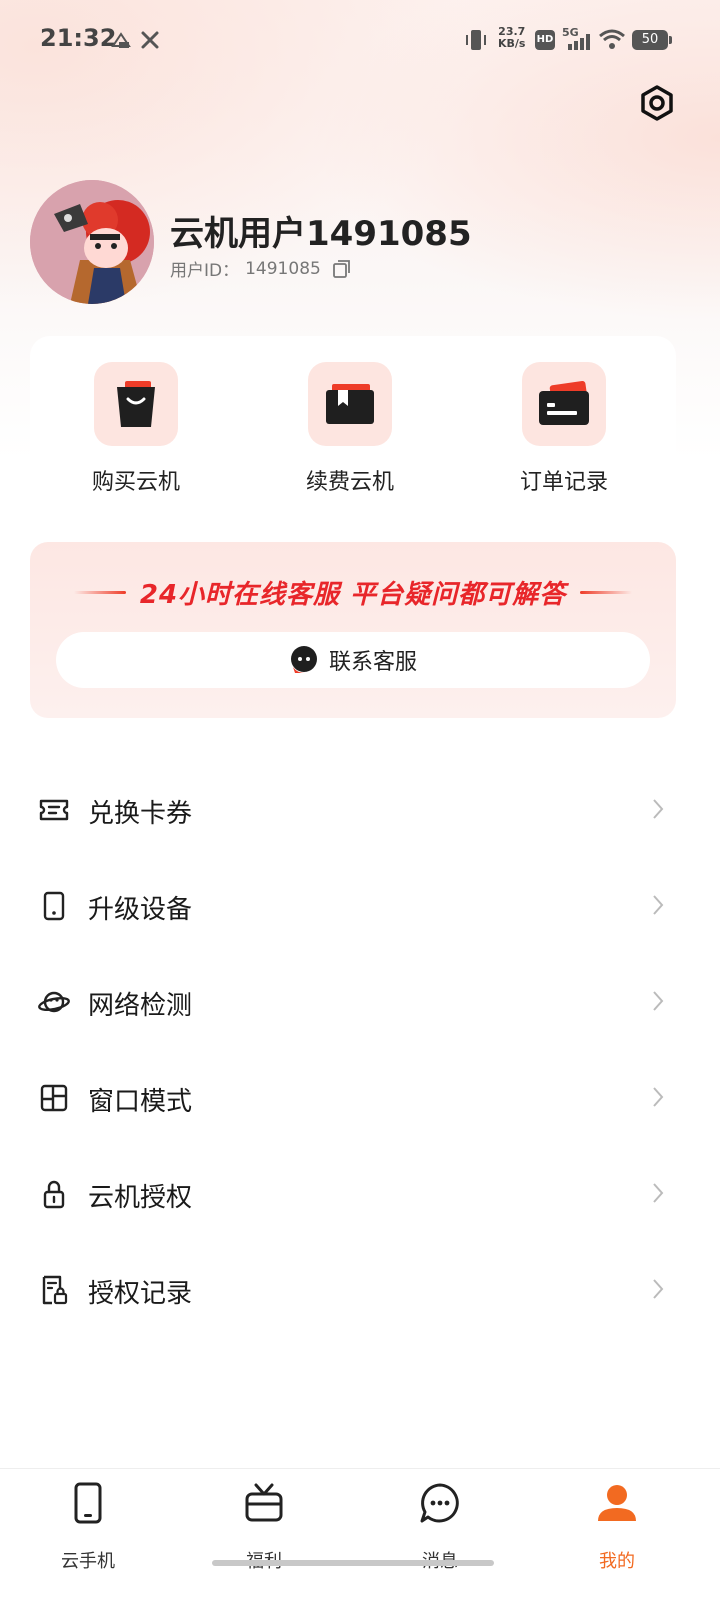 Image resolution: width=720 pixels, height=1600 pixels. What do you see at coordinates (360, 1194) in the screenshot?
I see `menu-item-authorize: 云机授权` at bounding box center [360, 1194].